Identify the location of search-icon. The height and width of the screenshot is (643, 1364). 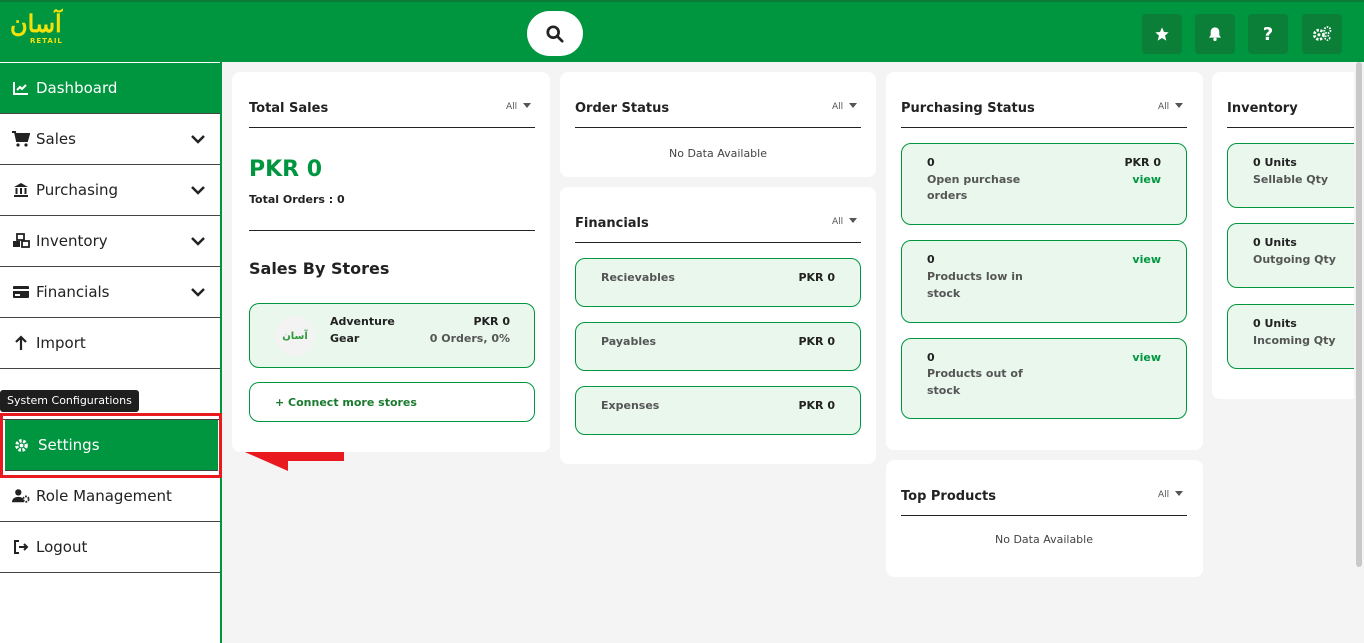
(555, 33).